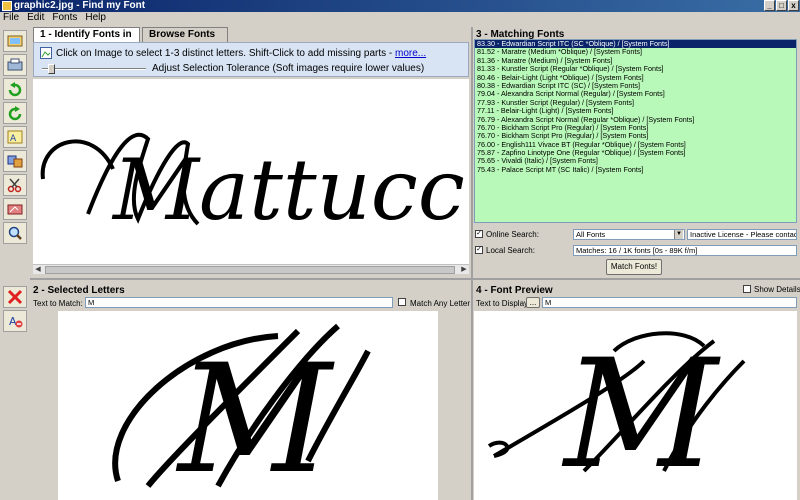 The height and width of the screenshot is (500, 800). I want to click on delete-icon, so click(15, 297).